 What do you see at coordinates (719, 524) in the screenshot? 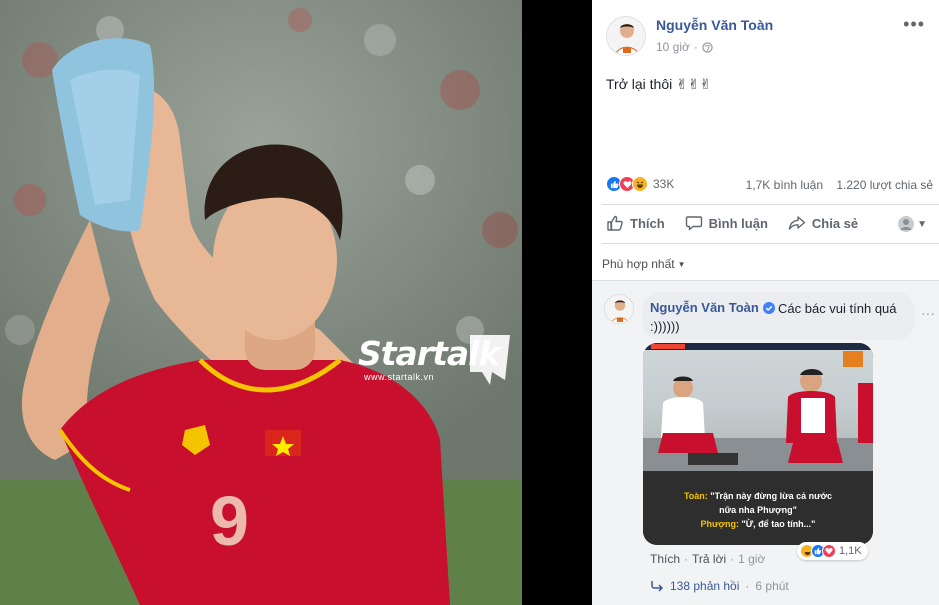
I see `caption-speaker-2: Phượng:` at bounding box center [719, 524].